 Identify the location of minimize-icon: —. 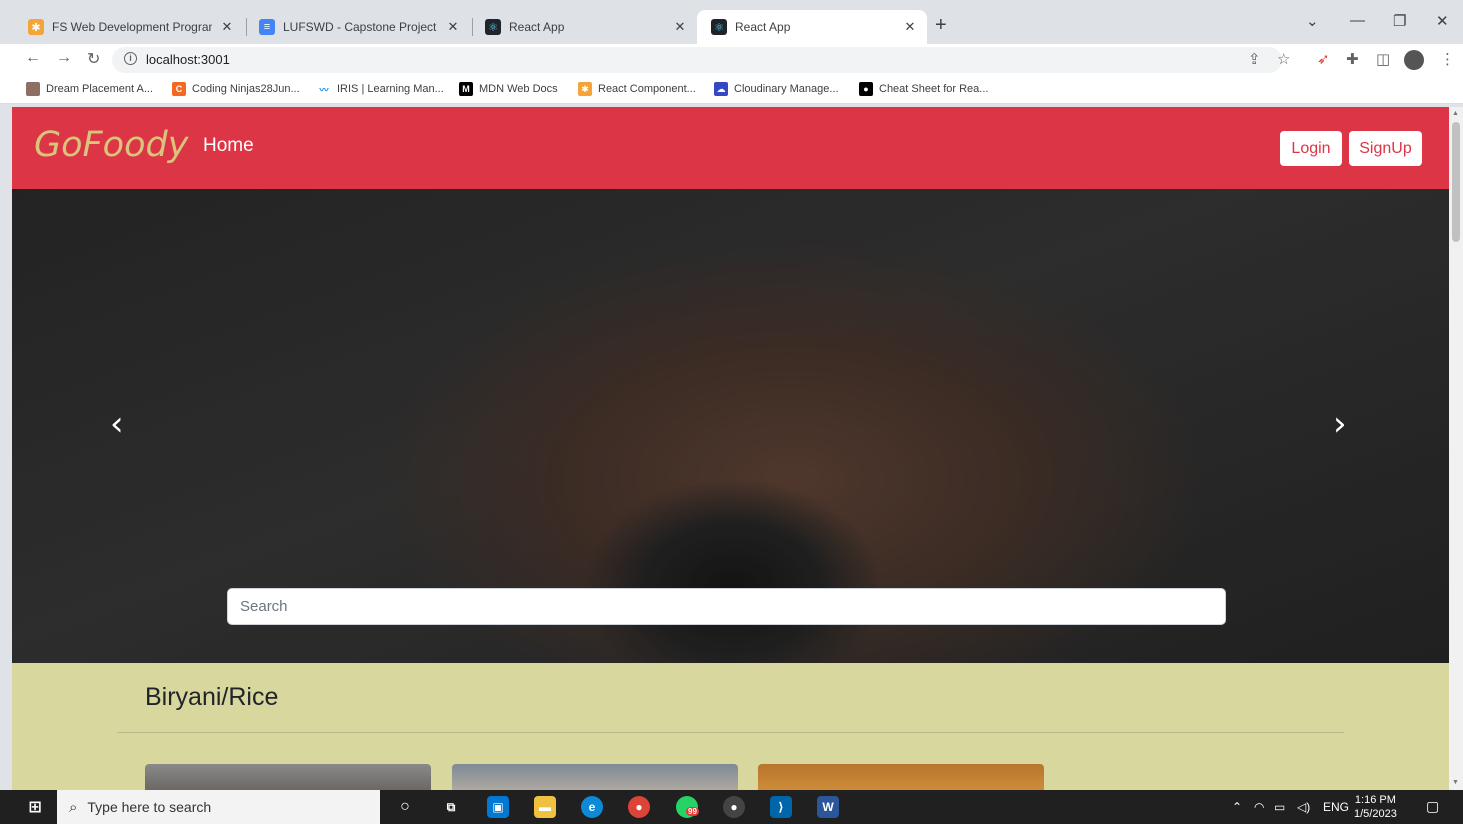
(1357, 20).